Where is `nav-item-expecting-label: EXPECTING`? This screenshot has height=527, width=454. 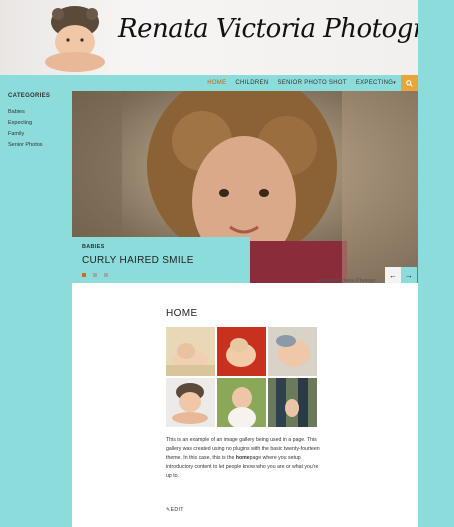
nav-item-expecting-label: EXPECTING is located at coordinates (374, 83).